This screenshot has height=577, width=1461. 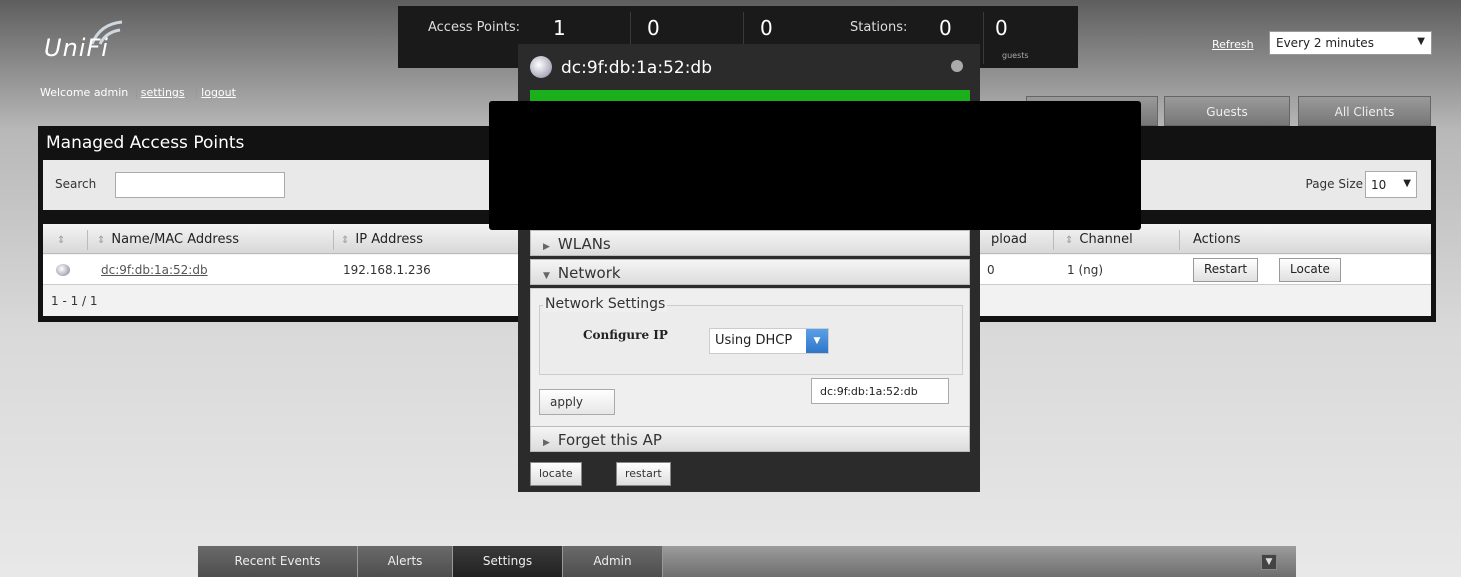 What do you see at coordinates (76, 184) in the screenshot?
I see `search-label: Search` at bounding box center [76, 184].